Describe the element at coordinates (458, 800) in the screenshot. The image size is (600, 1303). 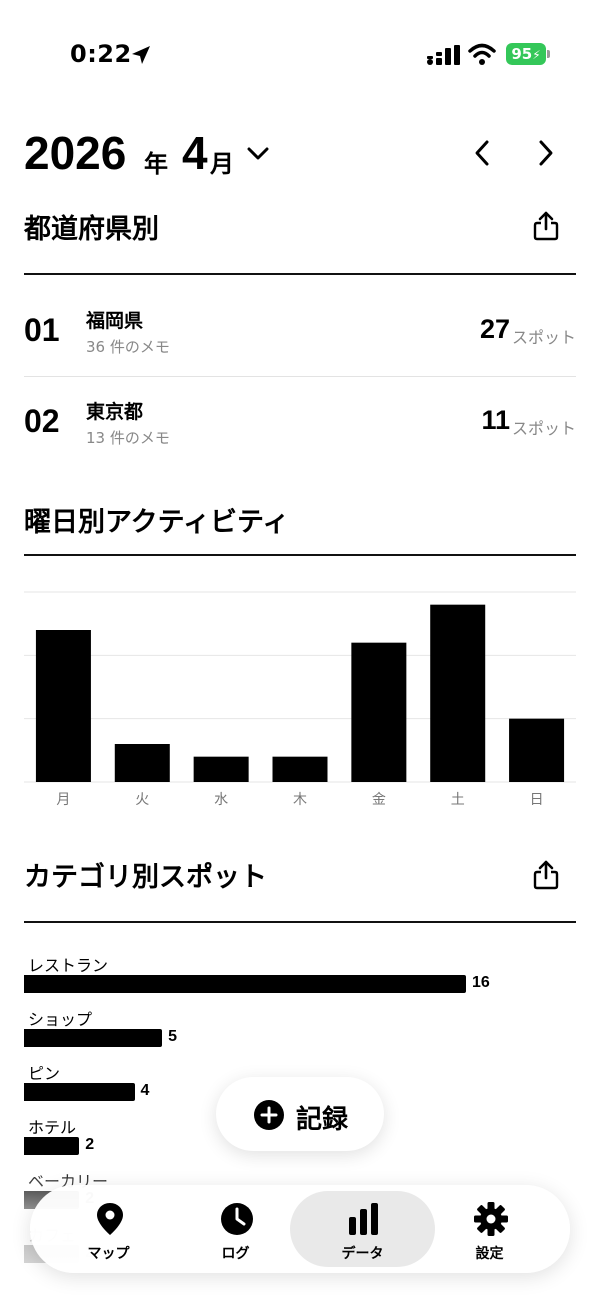
I see `weekday-tick-label: 土` at that location.